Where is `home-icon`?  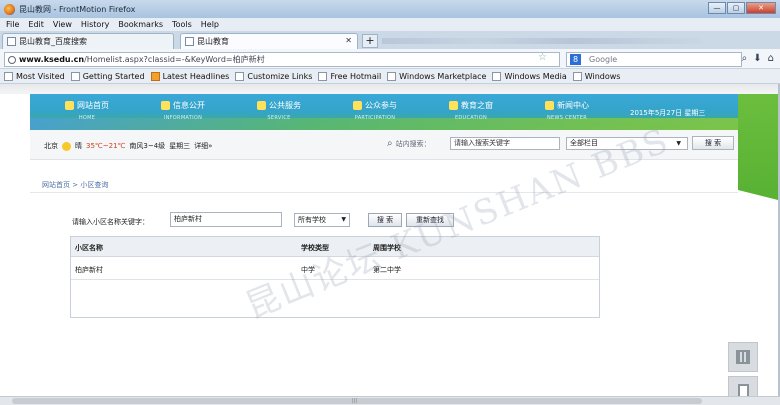 home-icon is located at coordinates (69, 105).